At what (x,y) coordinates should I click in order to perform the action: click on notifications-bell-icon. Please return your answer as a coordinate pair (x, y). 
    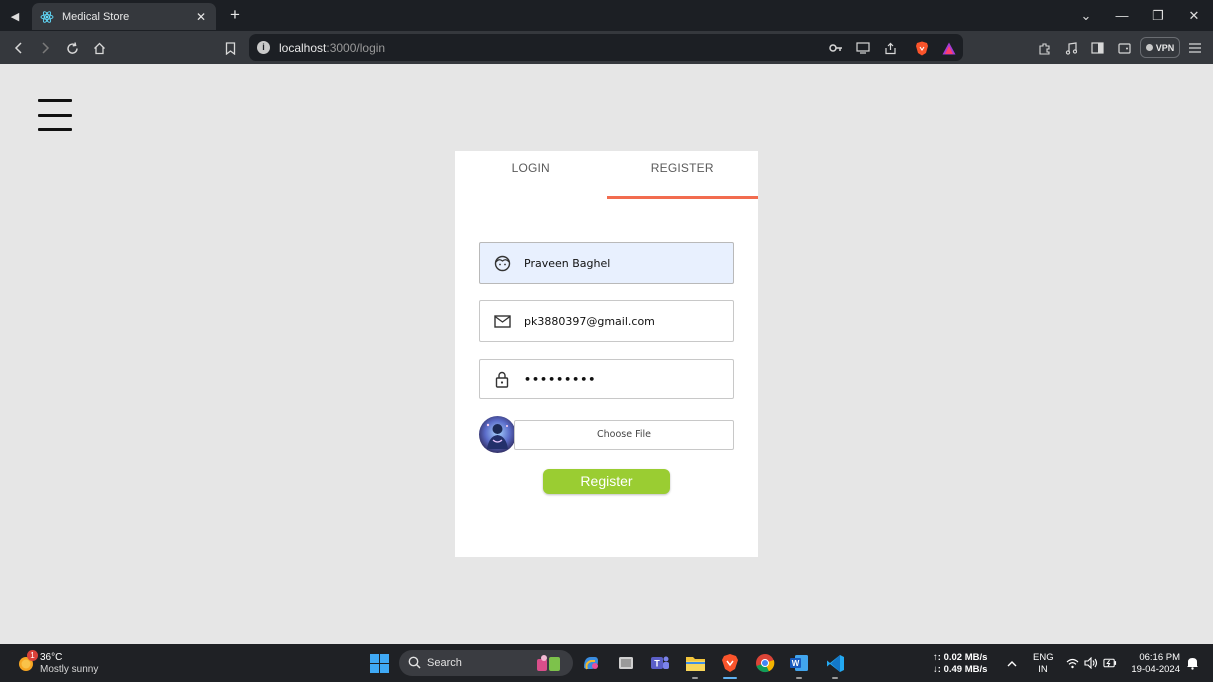
    Looking at the image, I should click on (1192, 663).